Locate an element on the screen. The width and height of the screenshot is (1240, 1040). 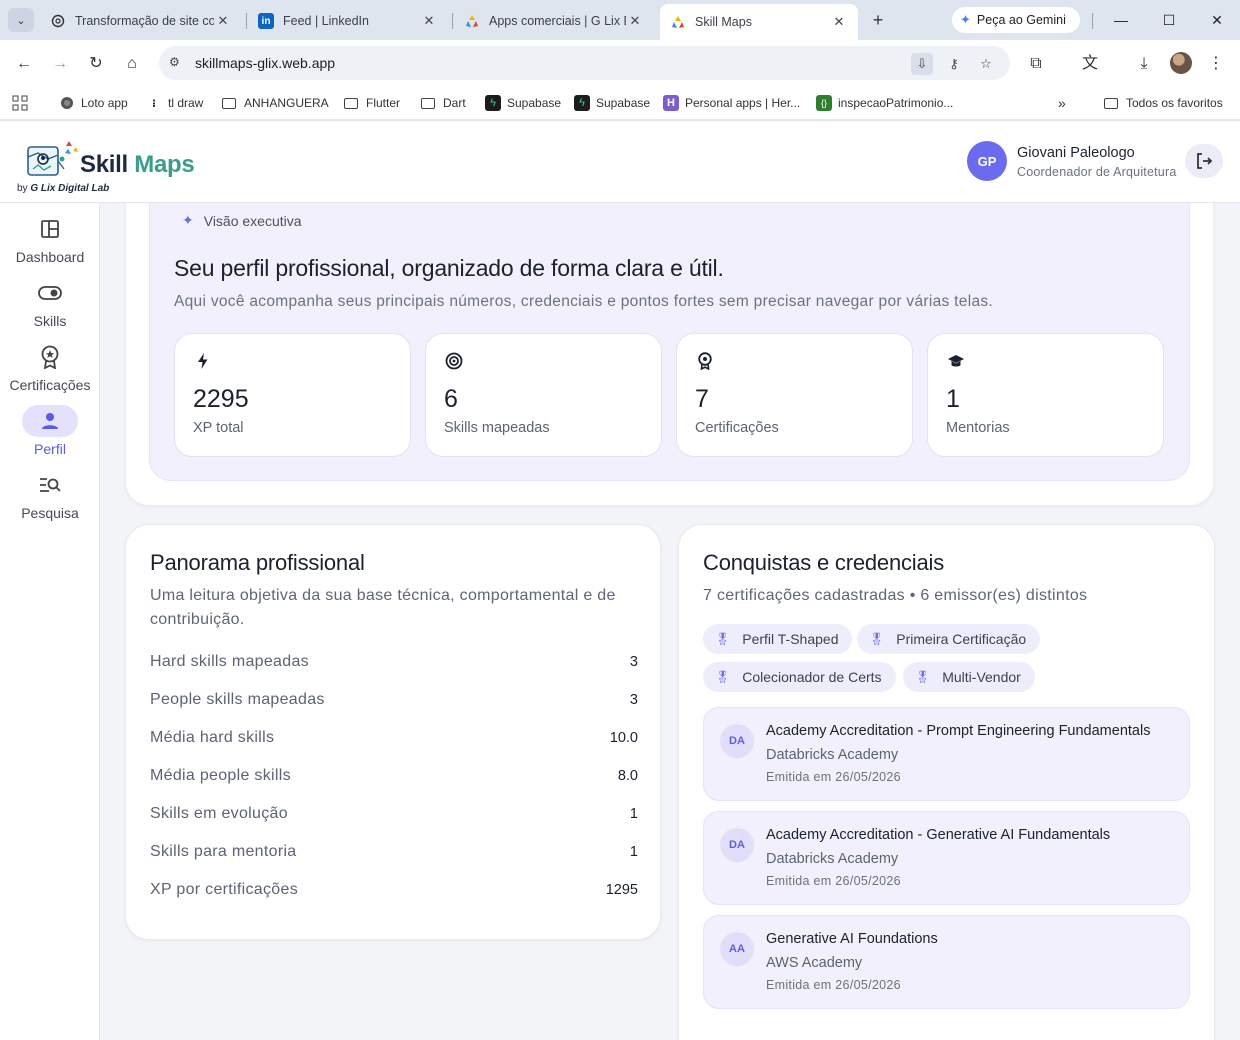
person-icon is located at coordinates (50, 421).